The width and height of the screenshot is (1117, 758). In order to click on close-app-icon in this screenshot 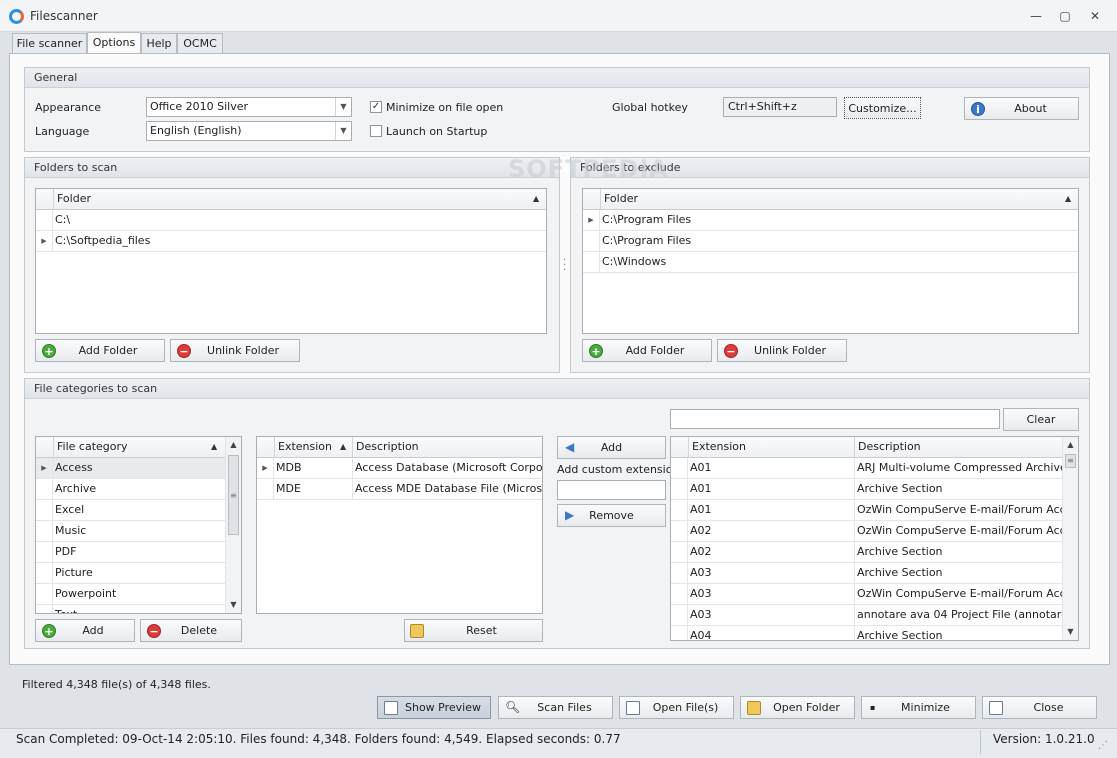, I will do `click(996, 708)`.